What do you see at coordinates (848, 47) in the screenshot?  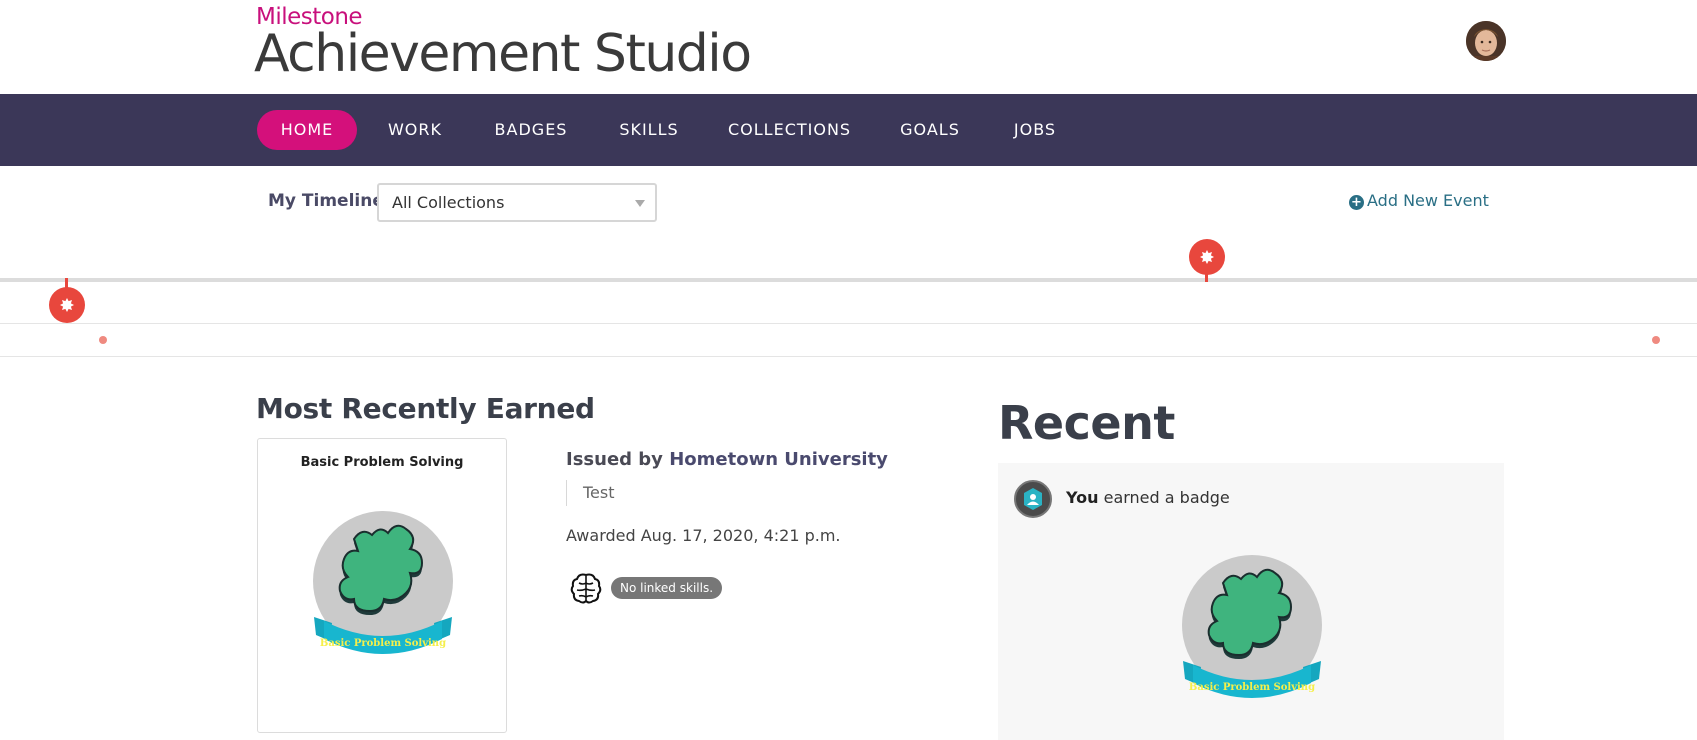 I see `site-header: Milestone Achievement Studio` at bounding box center [848, 47].